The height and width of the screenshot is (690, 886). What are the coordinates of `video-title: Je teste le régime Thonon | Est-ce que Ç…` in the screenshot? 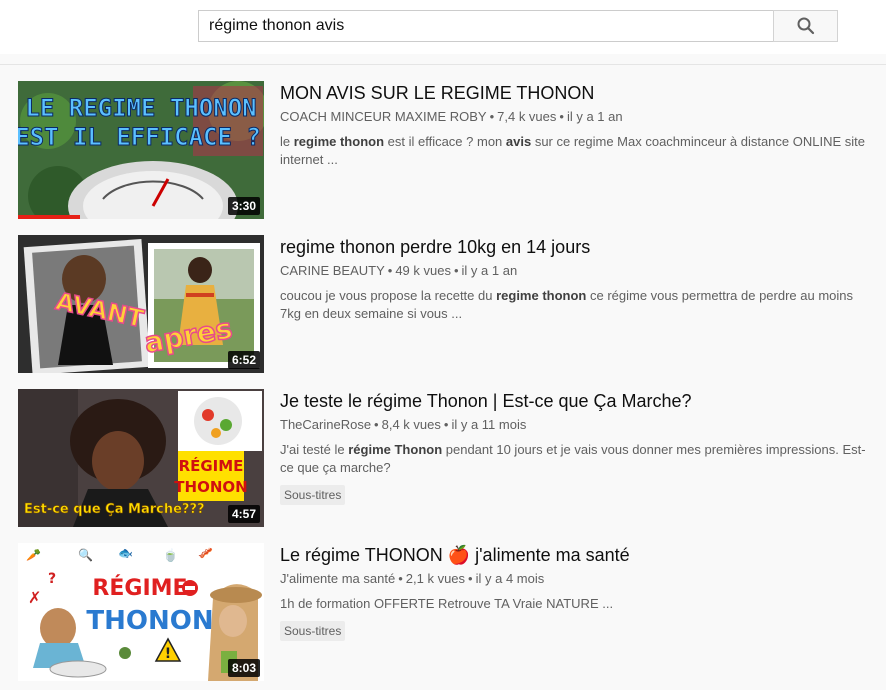 It's located at (580, 401).